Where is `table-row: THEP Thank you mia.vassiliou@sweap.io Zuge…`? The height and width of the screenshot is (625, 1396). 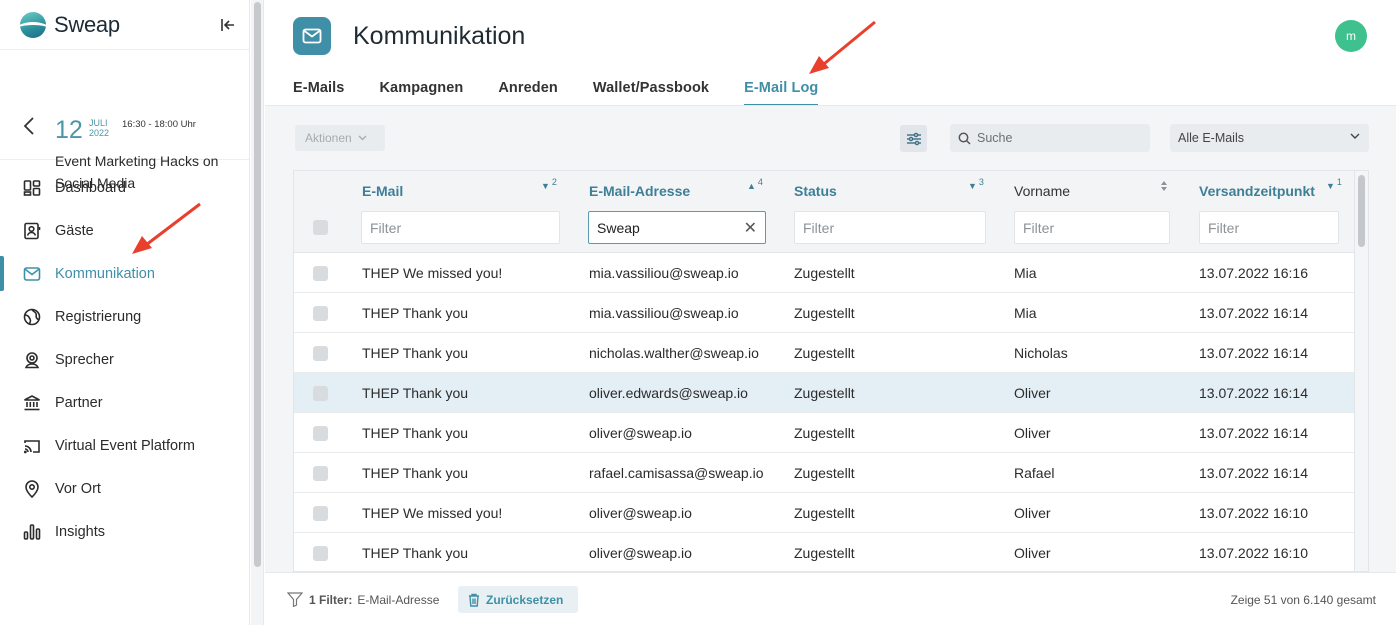 table-row: THEP Thank you mia.vassiliou@sweap.io Zuge… is located at coordinates (824, 313).